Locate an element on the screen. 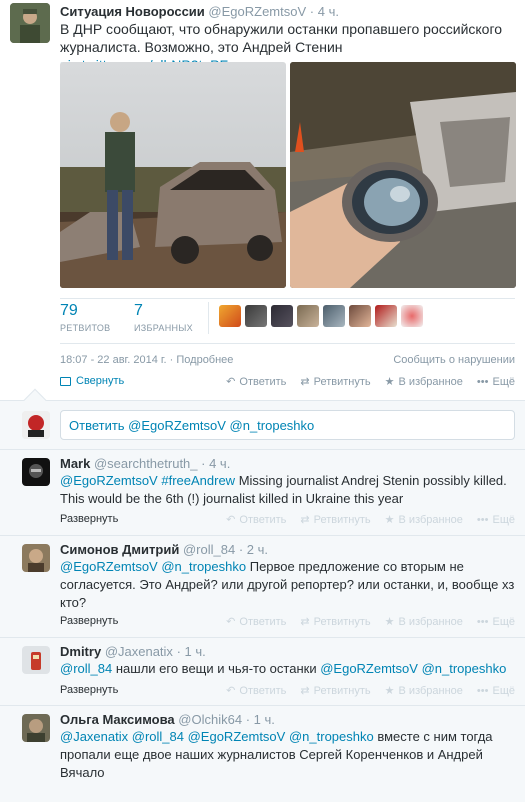 This screenshot has height=802, width=525. mention-link: @Jaxenatix is located at coordinates (94, 736).